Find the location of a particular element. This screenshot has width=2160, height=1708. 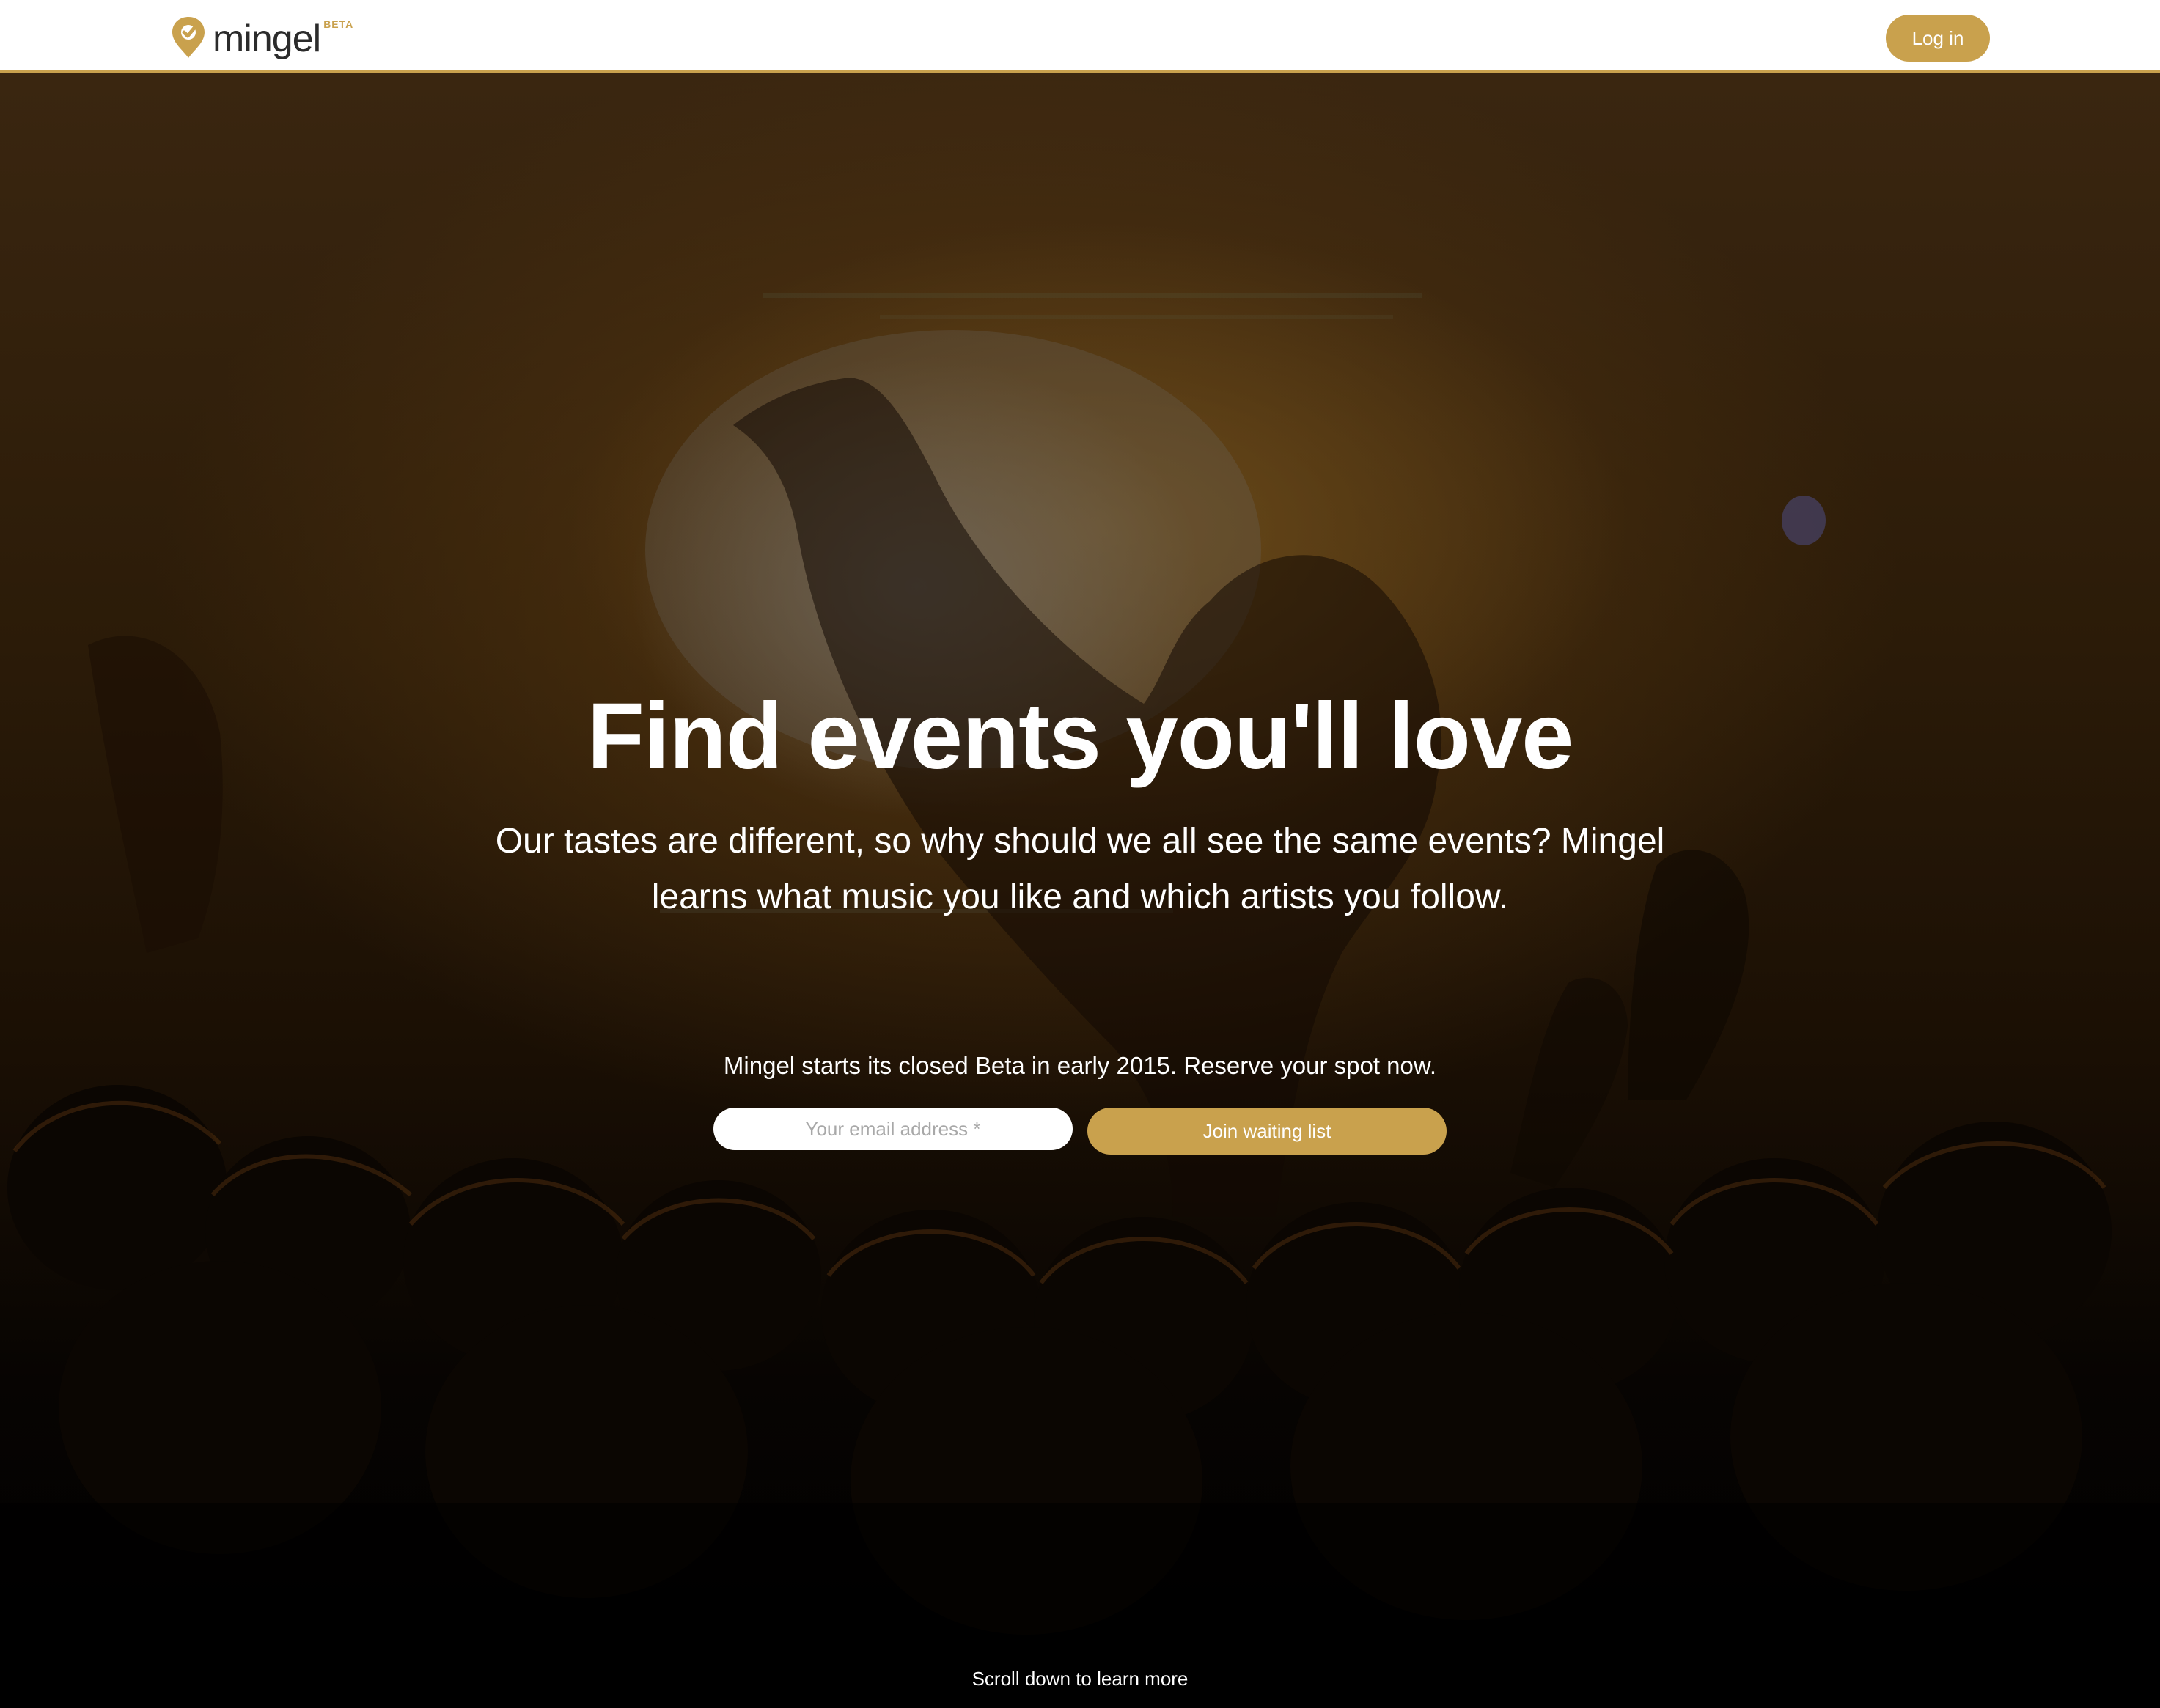

location-pin-check-icon is located at coordinates (188, 38).